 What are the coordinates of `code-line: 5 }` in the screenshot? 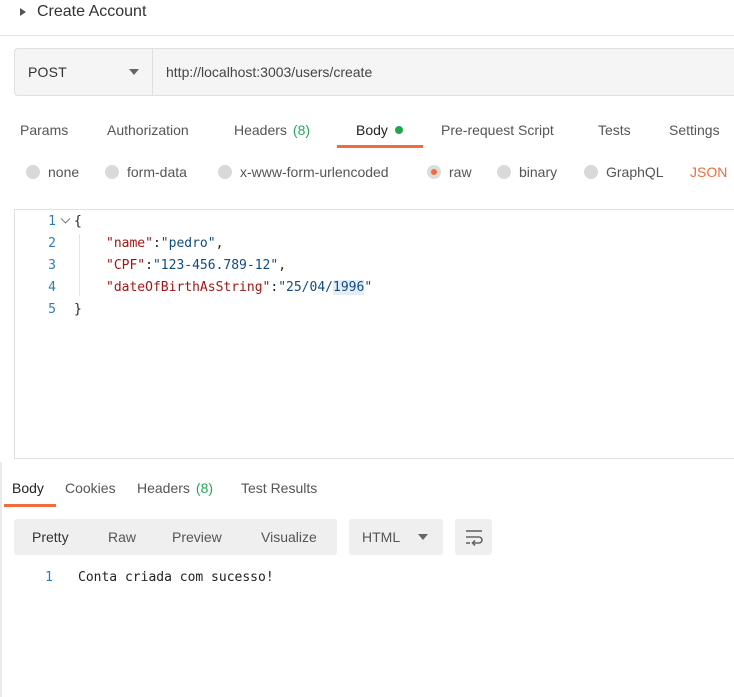 It's located at (48, 309).